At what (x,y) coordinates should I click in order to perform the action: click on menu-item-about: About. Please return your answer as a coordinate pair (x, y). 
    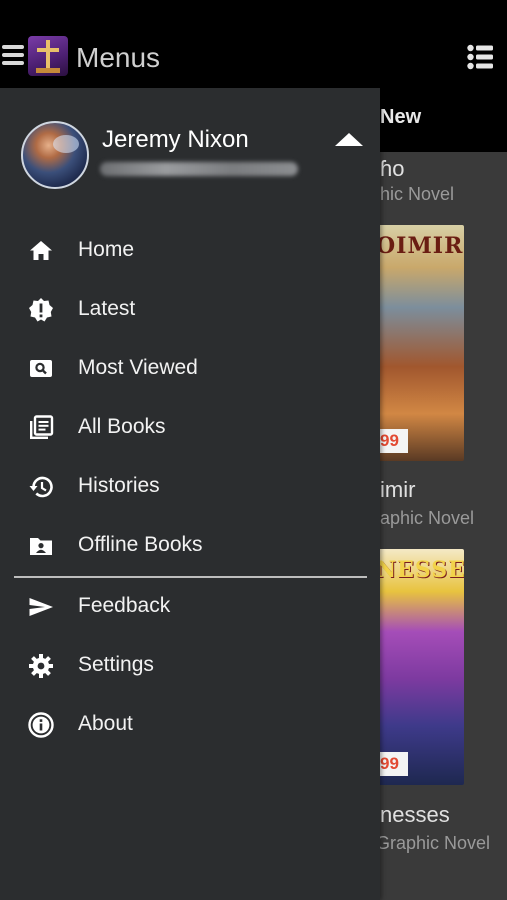
    Looking at the image, I should click on (190, 725).